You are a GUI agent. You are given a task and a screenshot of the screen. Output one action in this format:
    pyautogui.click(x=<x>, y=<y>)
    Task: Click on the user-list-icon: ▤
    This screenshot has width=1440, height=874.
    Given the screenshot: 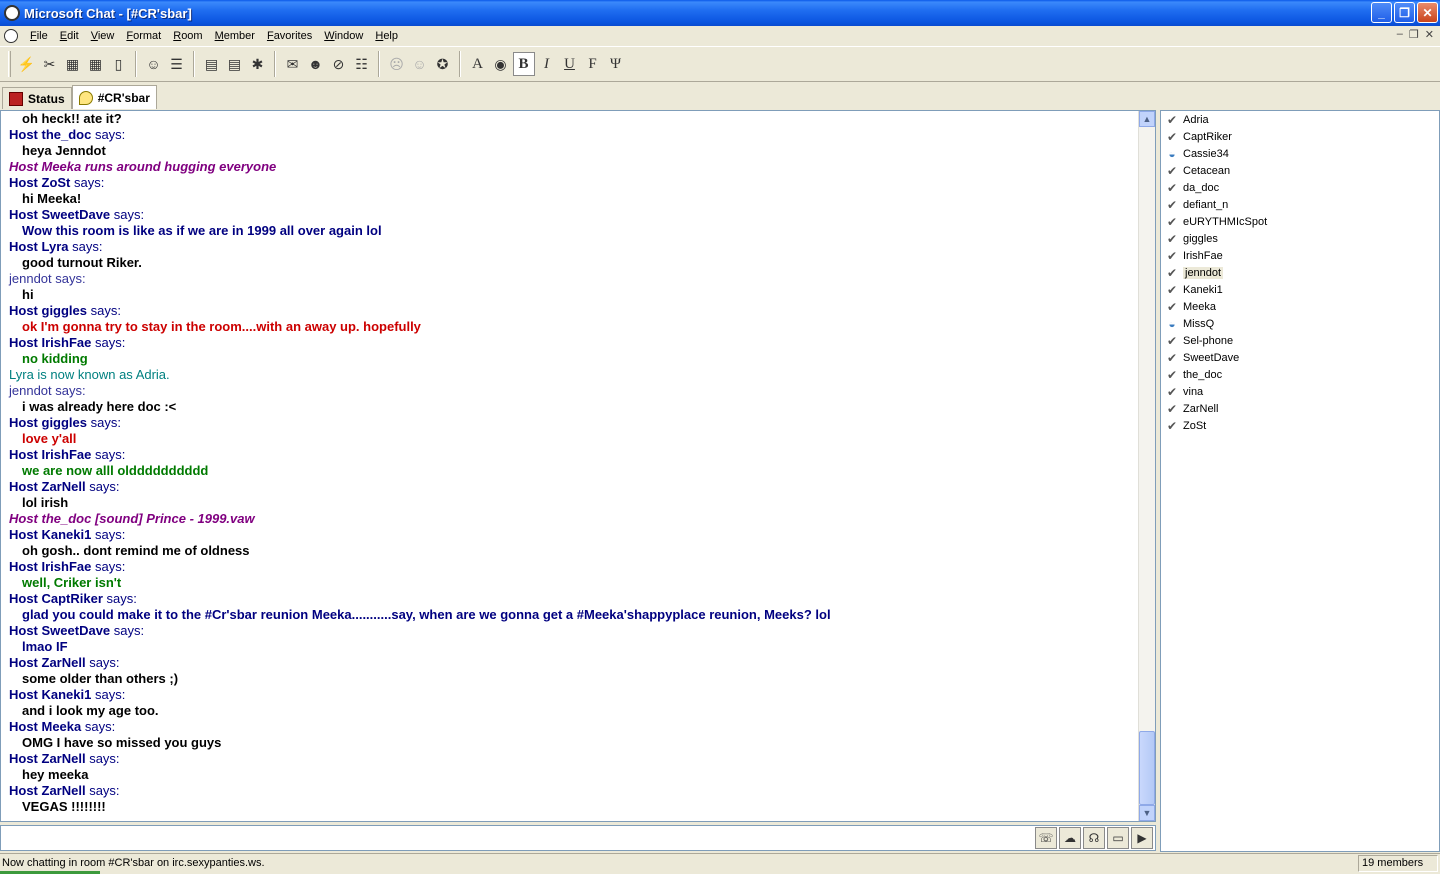 What is the action you would take?
    pyautogui.click(x=235, y=64)
    